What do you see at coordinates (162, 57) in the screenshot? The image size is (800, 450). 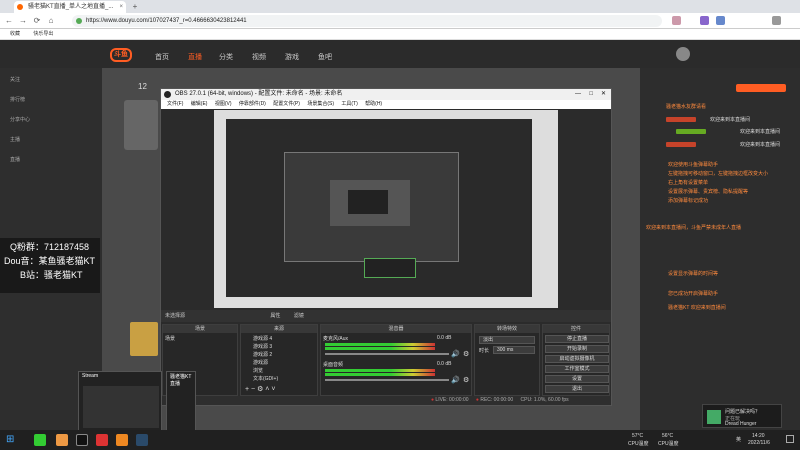 I see `nav-item: 首页` at bounding box center [162, 57].